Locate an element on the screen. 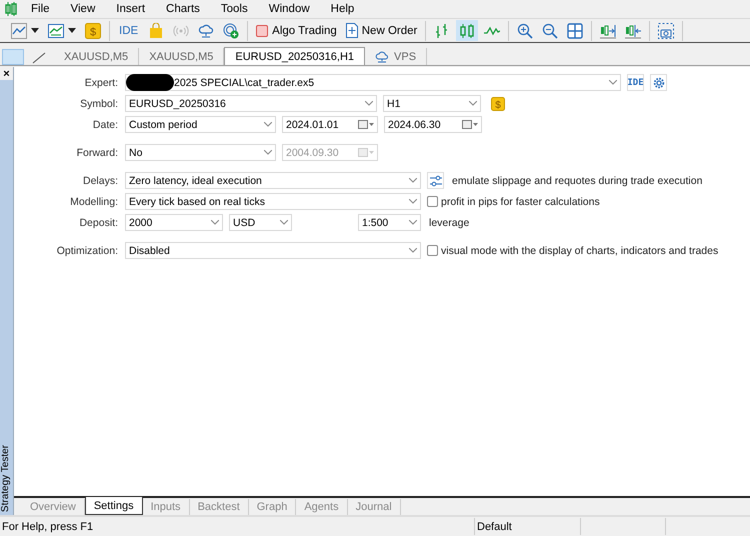 Image resolution: width=750 pixels, height=536 pixels. dollar-icon: $ is located at coordinates (498, 103).